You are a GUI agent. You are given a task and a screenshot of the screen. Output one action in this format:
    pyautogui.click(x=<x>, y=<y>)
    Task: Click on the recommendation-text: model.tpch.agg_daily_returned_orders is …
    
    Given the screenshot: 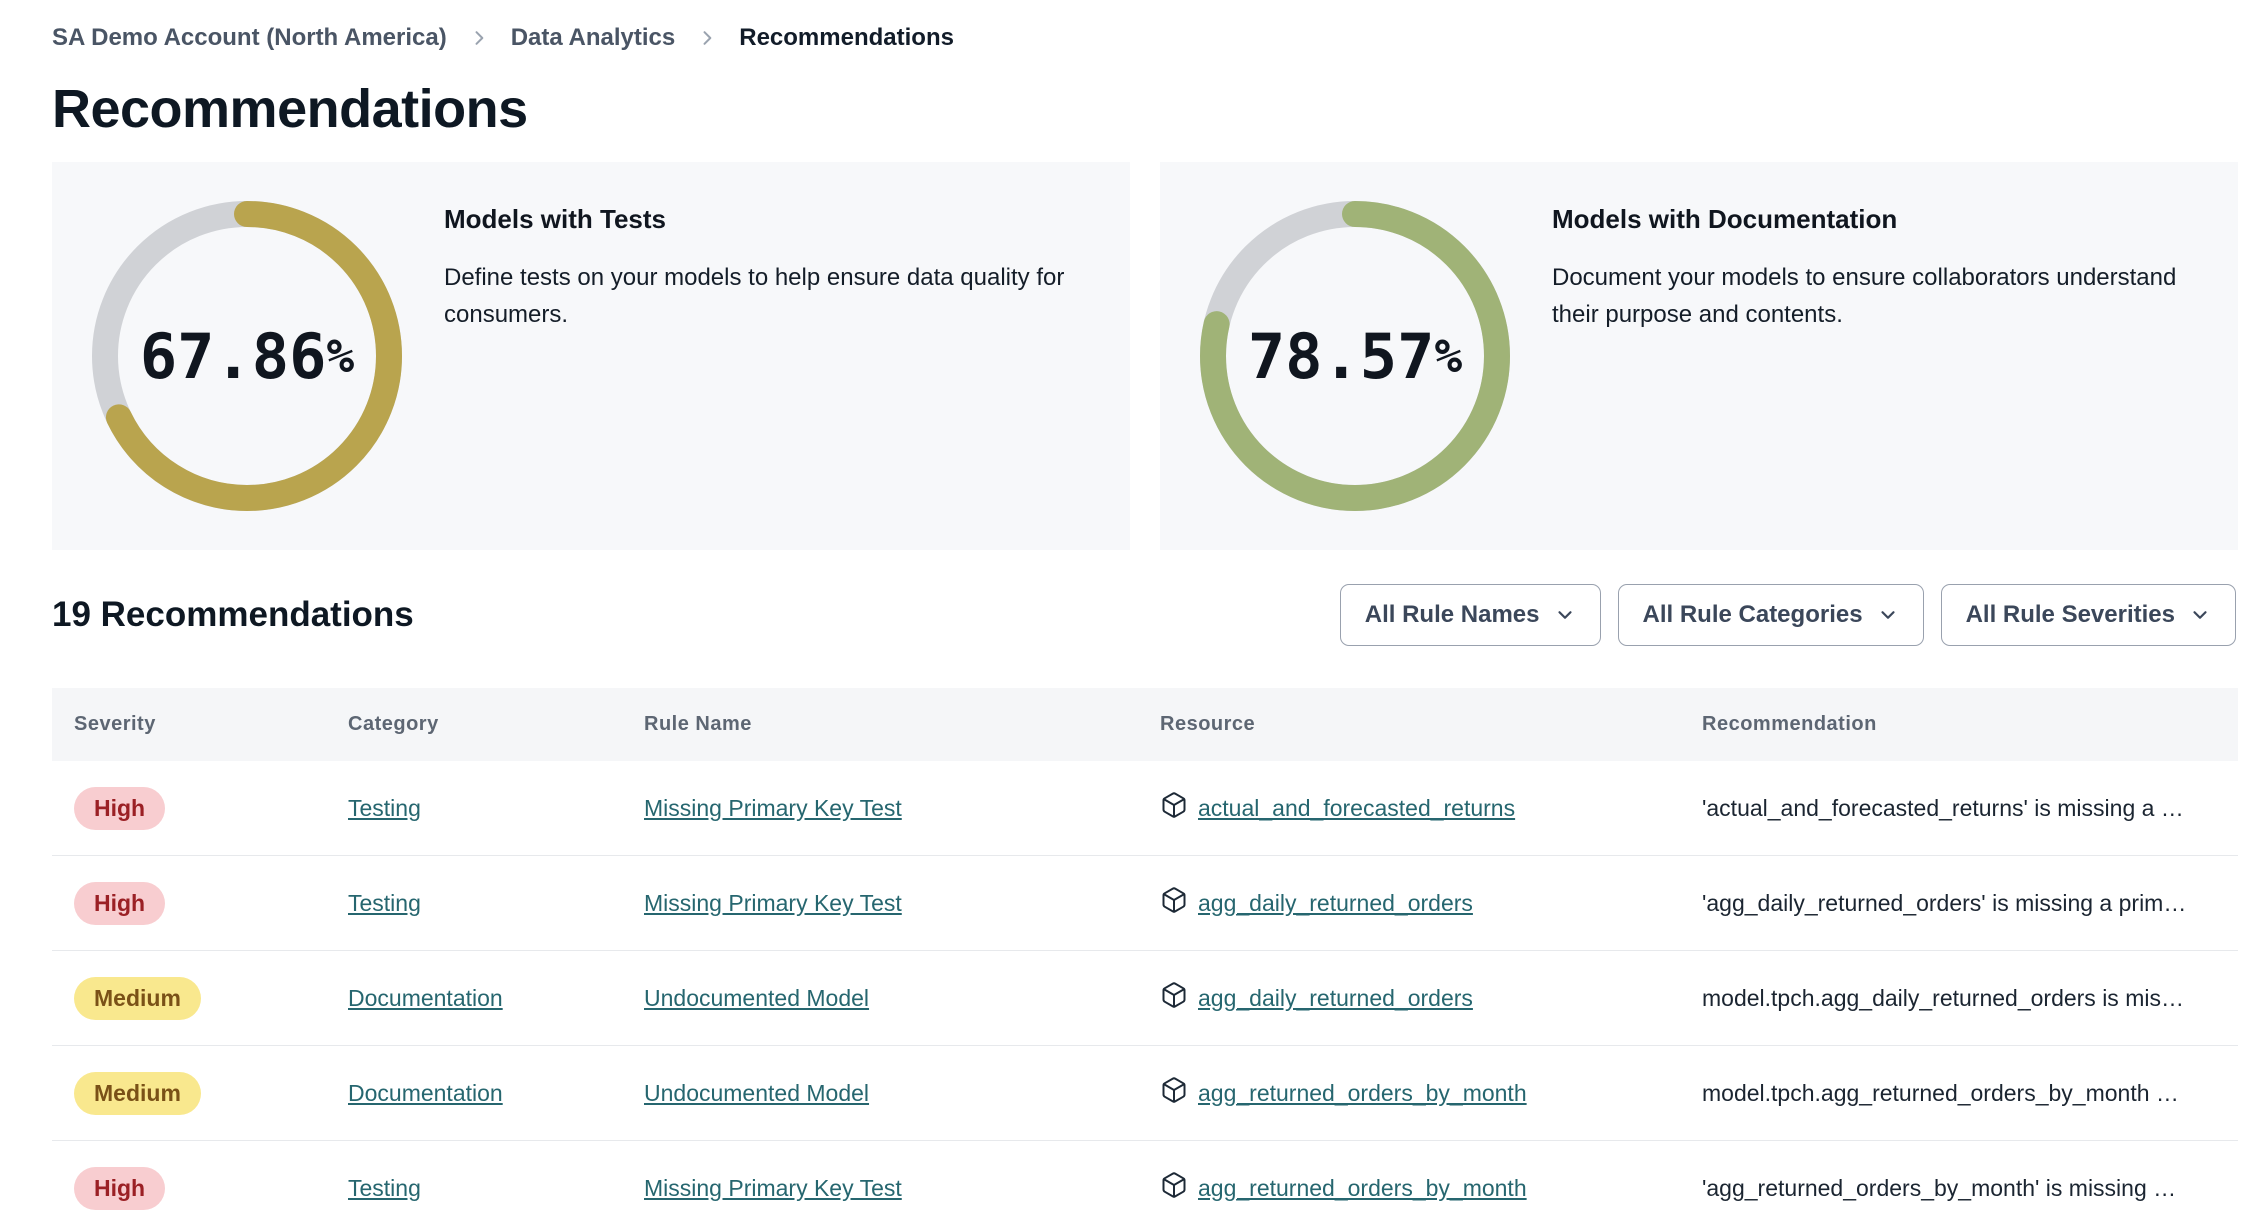 What is the action you would take?
    pyautogui.click(x=1943, y=997)
    